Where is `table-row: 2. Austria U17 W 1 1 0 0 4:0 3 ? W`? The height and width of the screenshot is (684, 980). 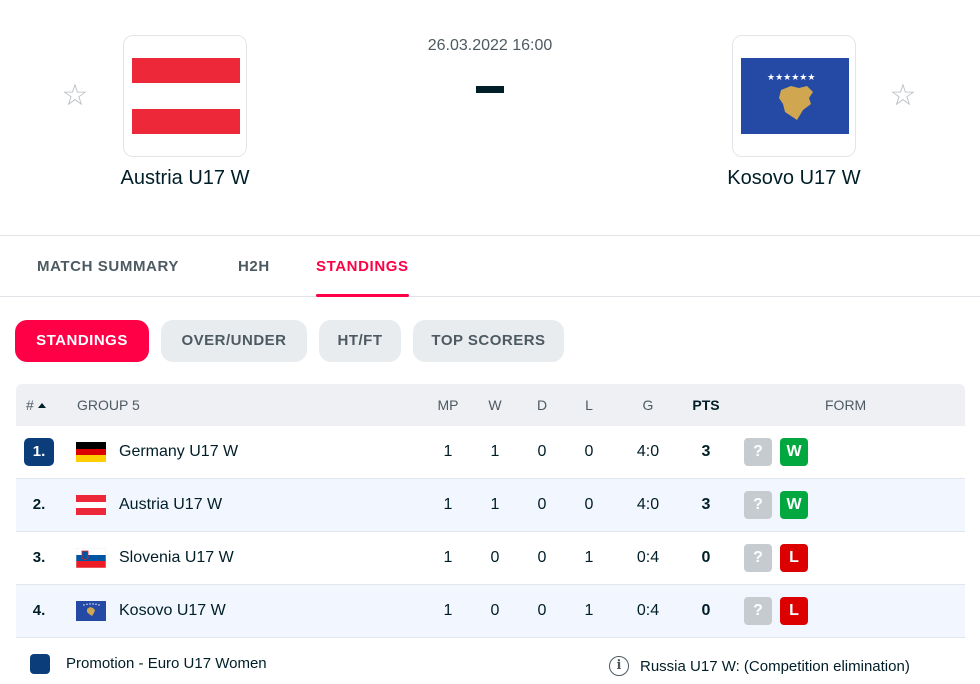
table-row: 2. Austria U17 W 1 1 0 0 4:0 3 ? W is located at coordinates (490, 505).